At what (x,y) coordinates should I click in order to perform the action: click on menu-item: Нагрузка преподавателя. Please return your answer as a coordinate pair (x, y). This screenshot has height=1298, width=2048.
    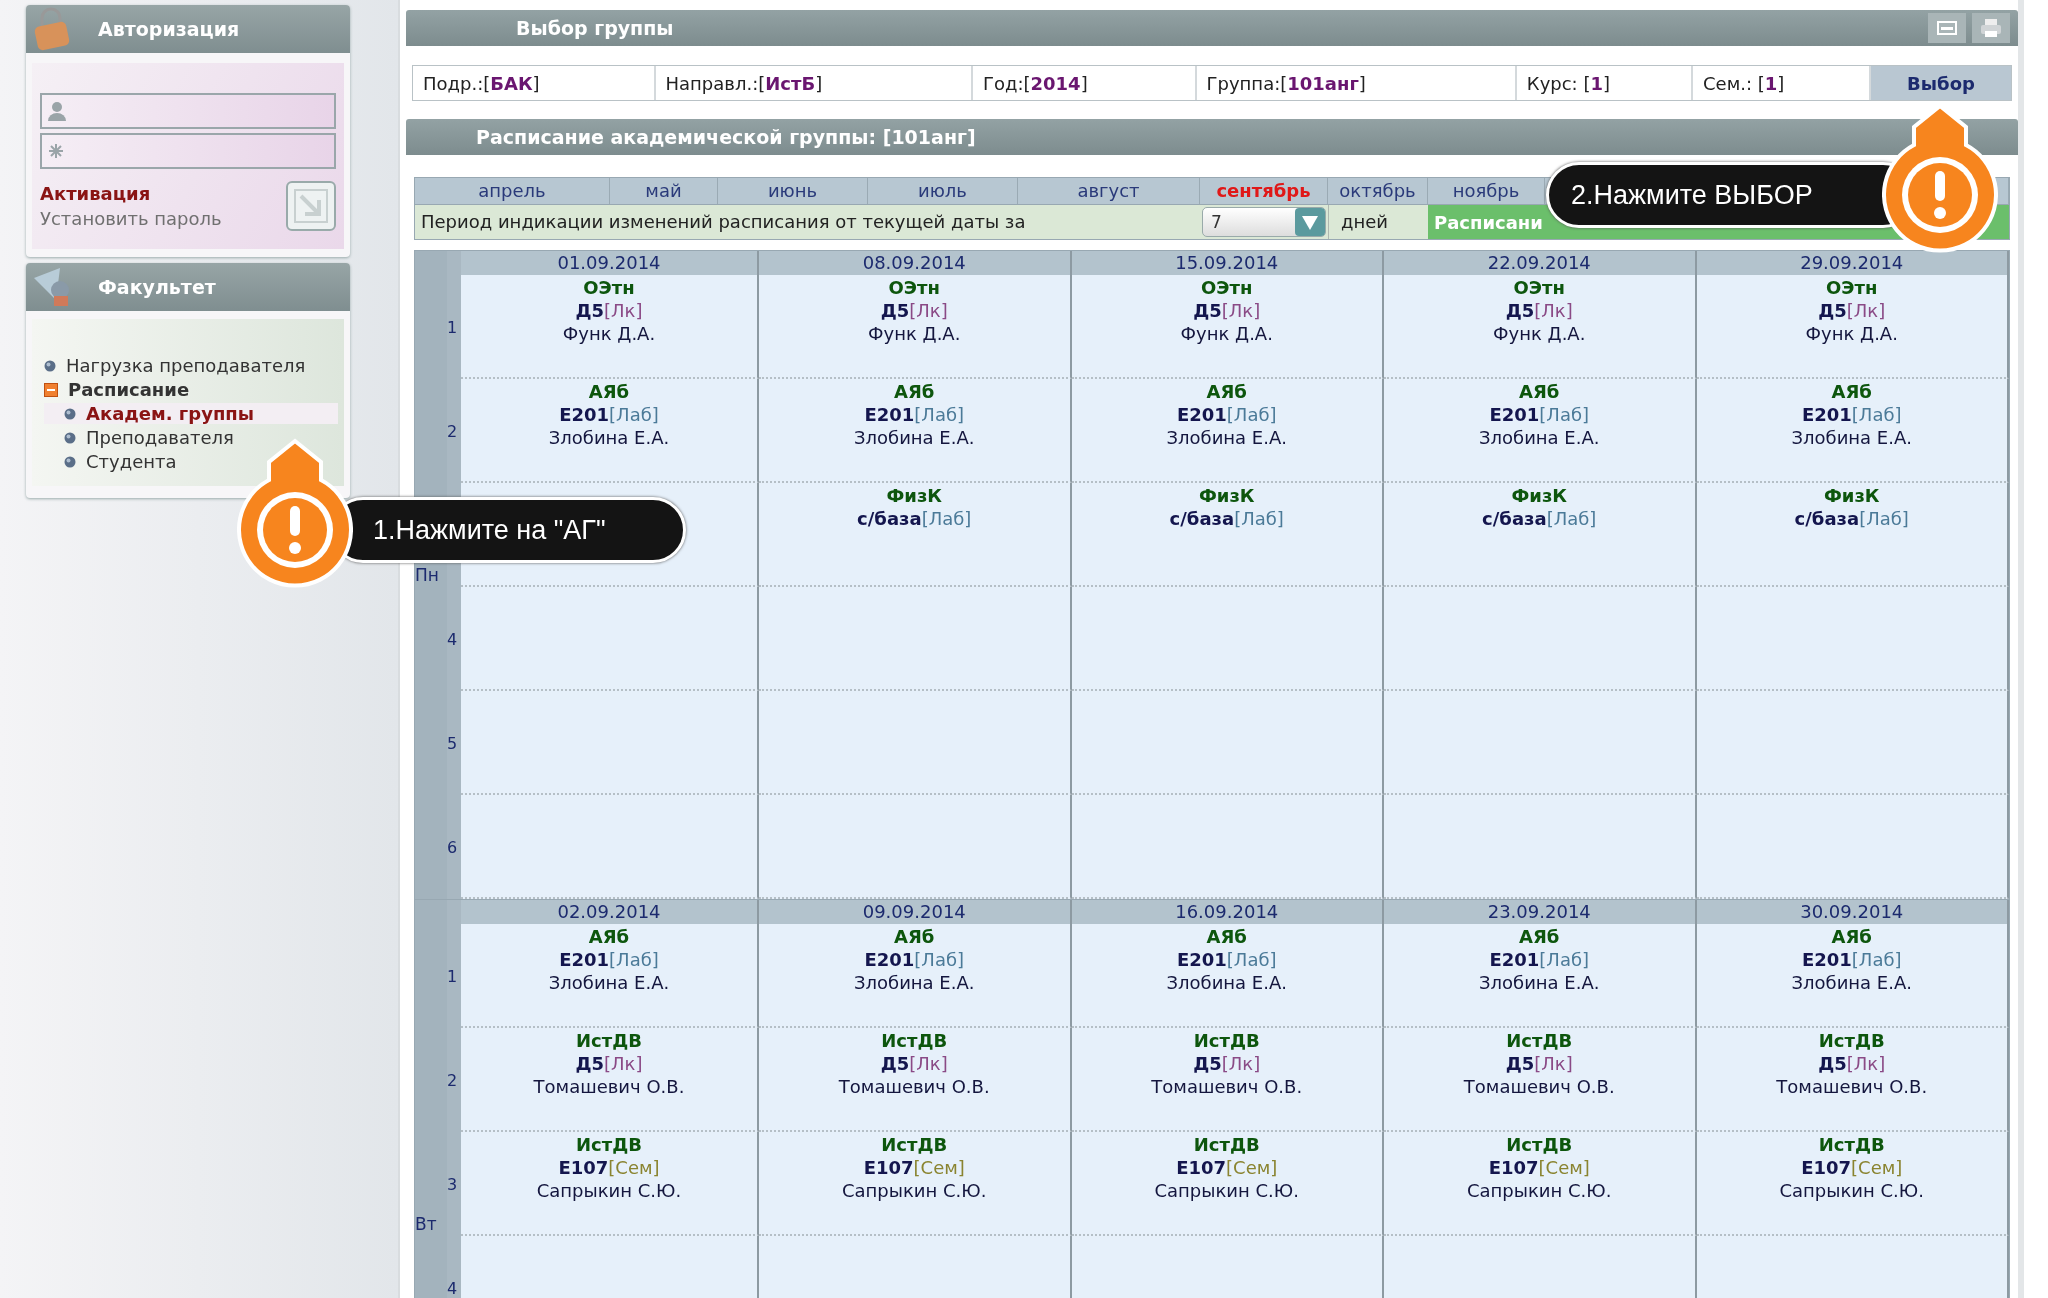
    Looking at the image, I should click on (186, 365).